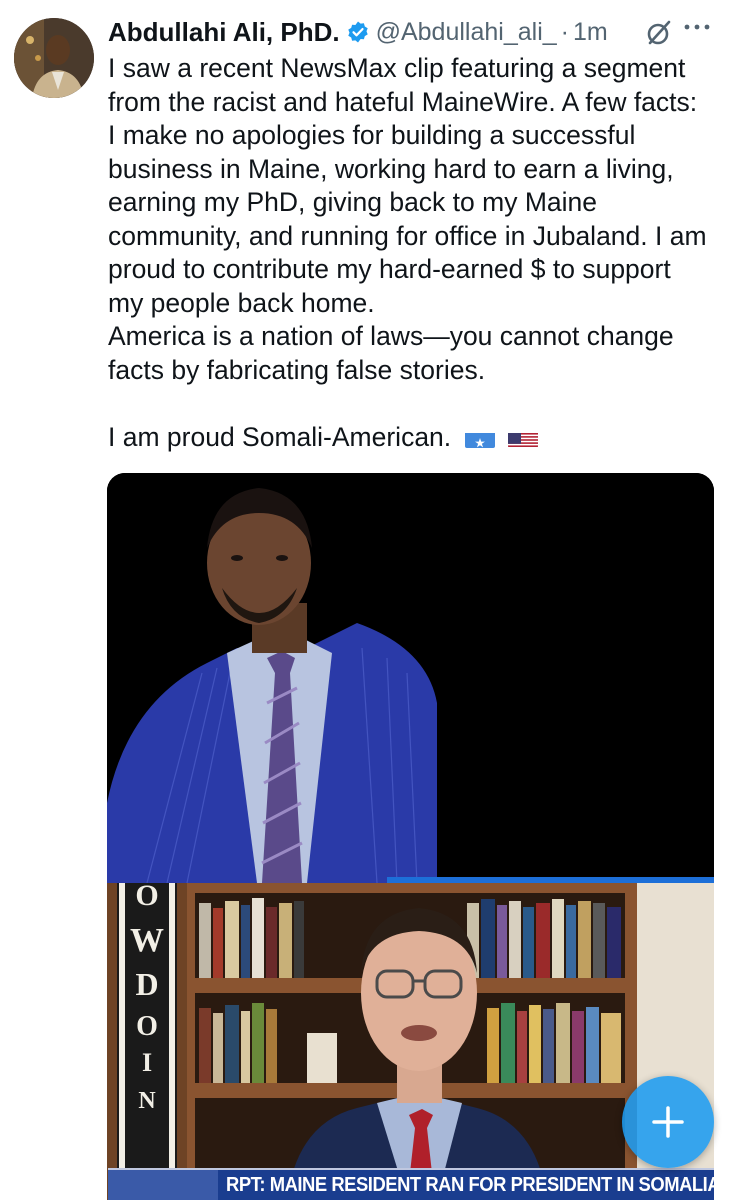 Image resolution: width=729 pixels, height=1200 pixels. What do you see at coordinates (241, 302) in the screenshot?
I see `tweet-line: my people back home.` at bounding box center [241, 302].